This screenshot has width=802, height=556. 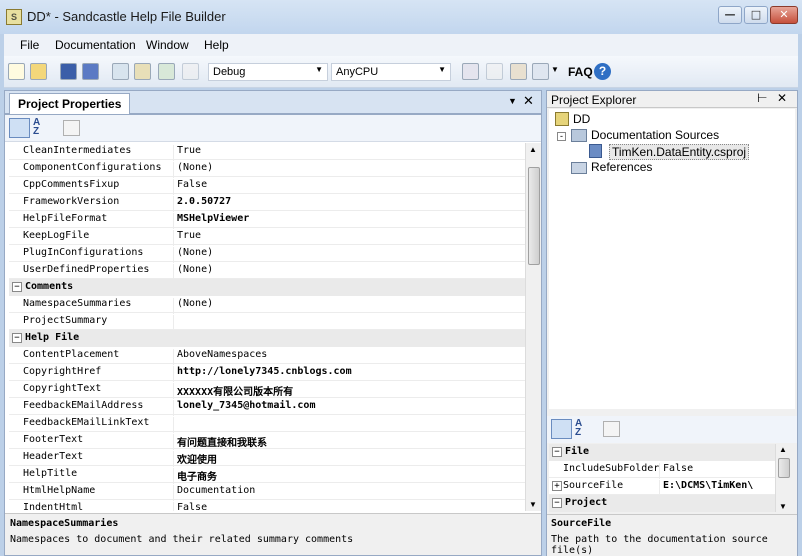 I want to click on property-value: 电子商务, so click(x=195, y=476).